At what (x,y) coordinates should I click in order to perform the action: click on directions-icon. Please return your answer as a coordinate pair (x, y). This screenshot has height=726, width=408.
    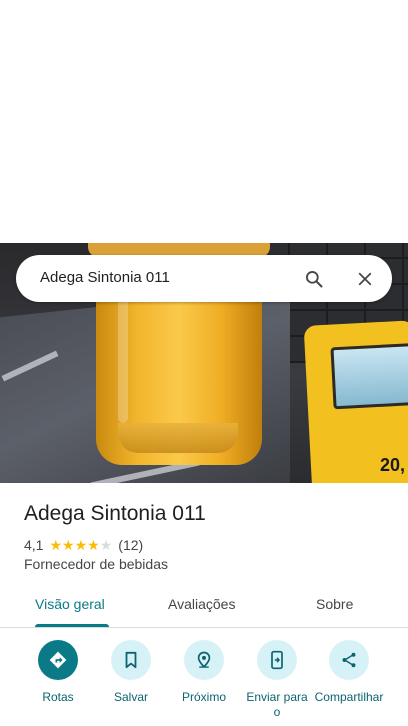
    Looking at the image, I should click on (58, 660).